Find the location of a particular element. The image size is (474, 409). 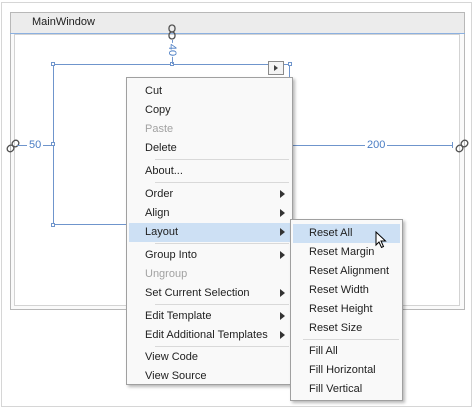

menu-item-layout: Layout is located at coordinates (209, 232).